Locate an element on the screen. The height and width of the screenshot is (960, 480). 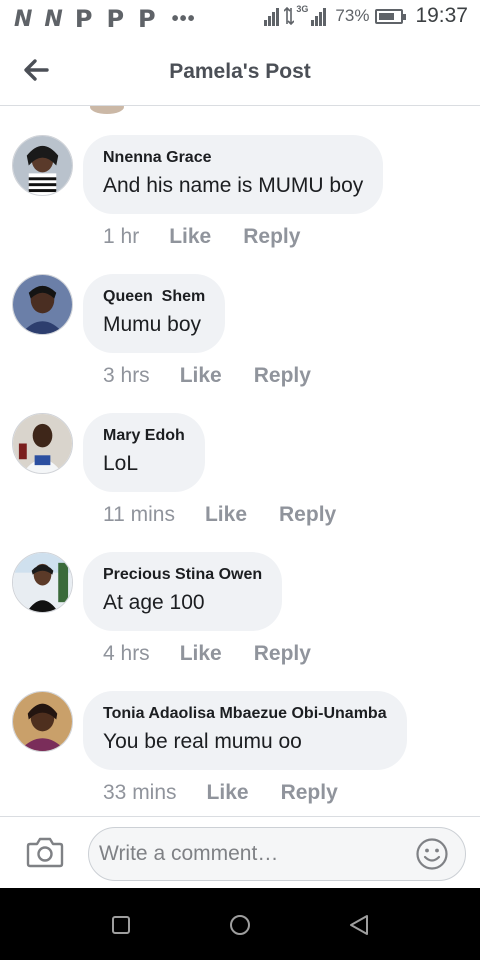
comment-author: Queen Shem is located at coordinates (154, 297).